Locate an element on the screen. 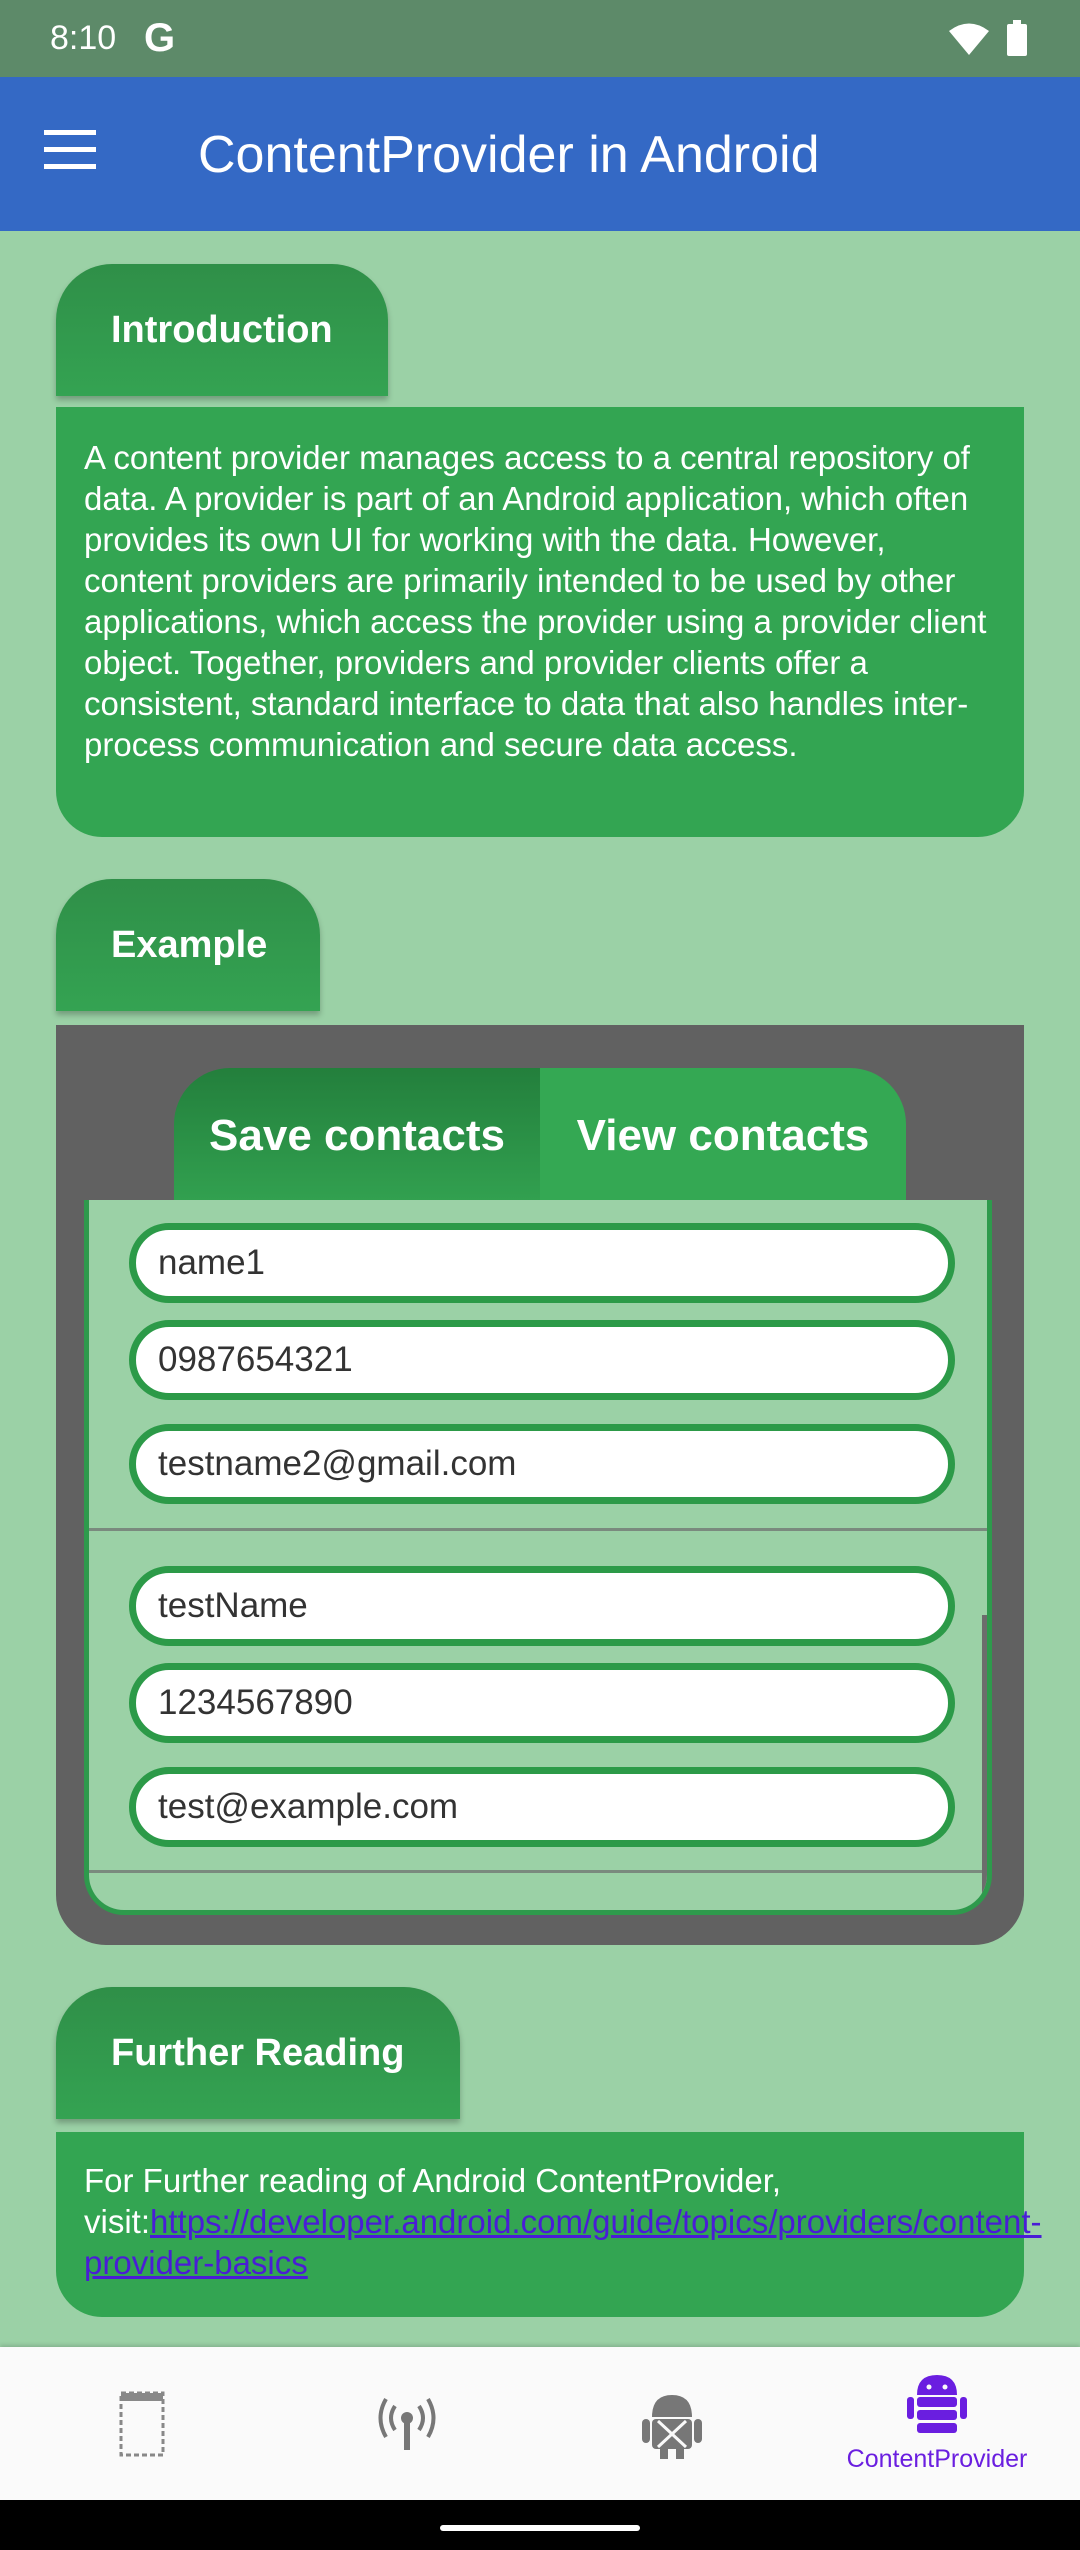  nav-label-contentprovider: ContentProvider is located at coordinates (937, 2459).